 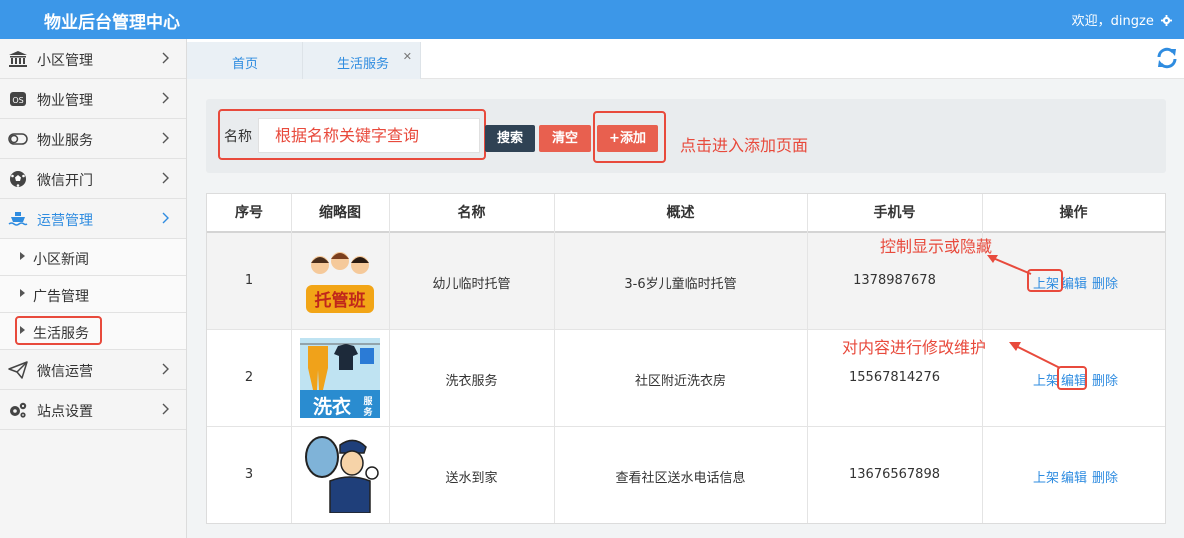 I want to click on sidebar-item-community: 小区管理, so click(x=93, y=59).